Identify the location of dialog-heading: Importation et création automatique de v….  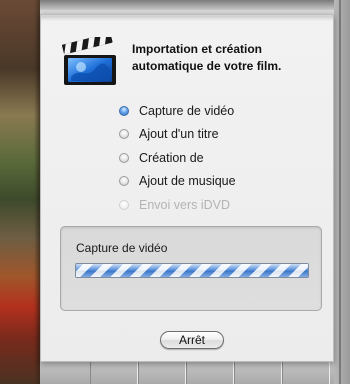
(207, 57).